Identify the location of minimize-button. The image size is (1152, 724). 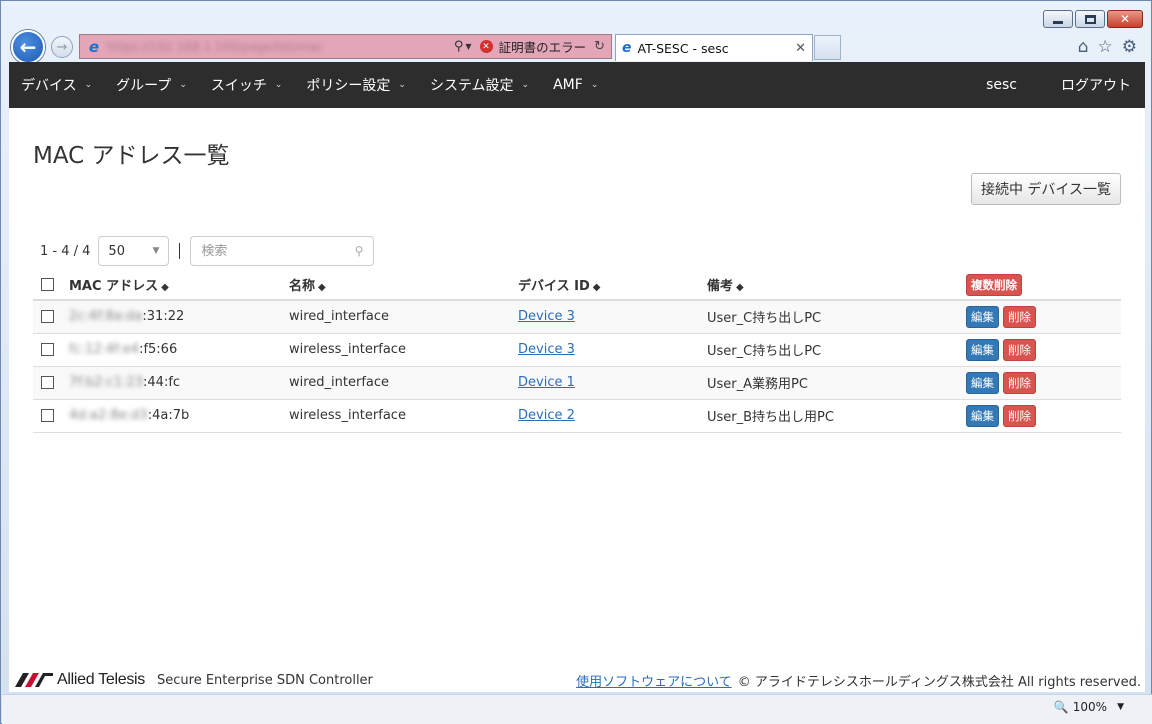
(1058, 19).